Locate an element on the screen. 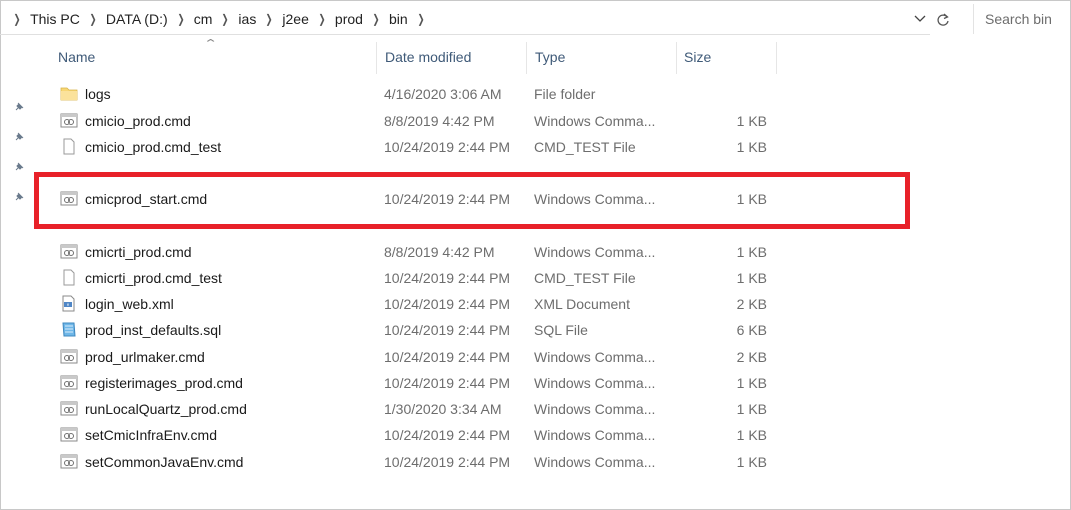 The image size is (1071, 510). file-name: prod_inst_defaults.sql is located at coordinates (153, 330).